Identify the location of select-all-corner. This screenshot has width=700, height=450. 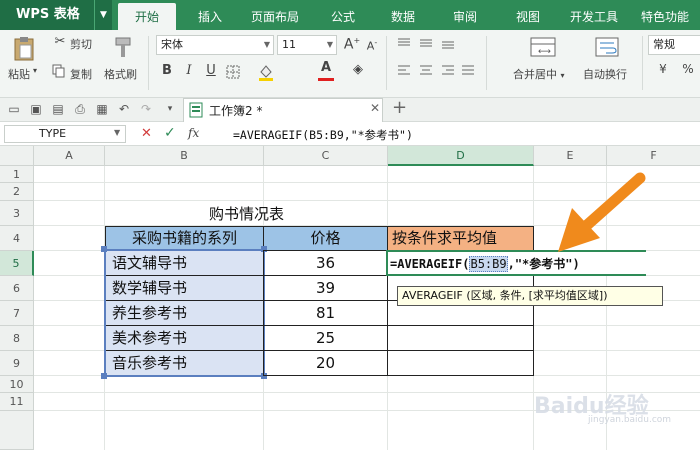
(17, 156).